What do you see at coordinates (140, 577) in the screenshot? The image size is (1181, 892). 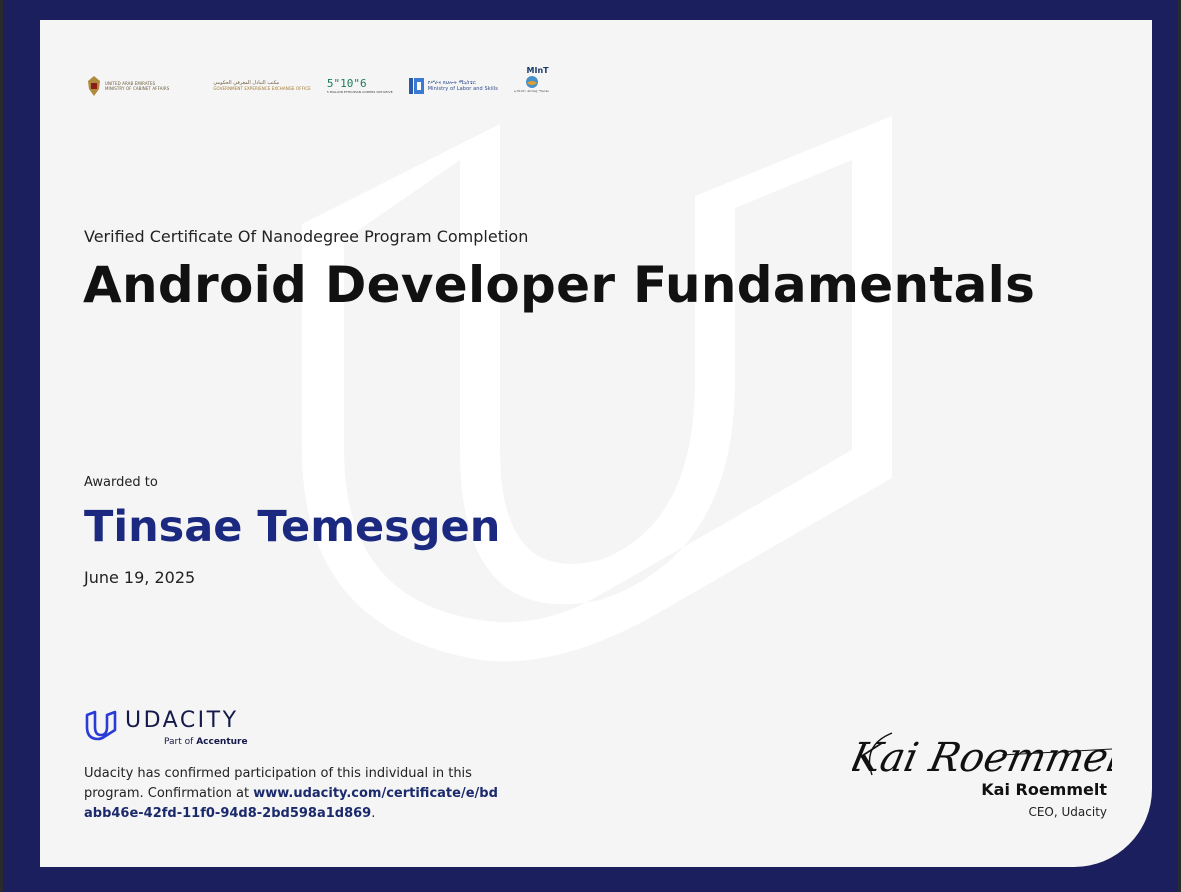 I see `award-date: June 19, 2025` at bounding box center [140, 577].